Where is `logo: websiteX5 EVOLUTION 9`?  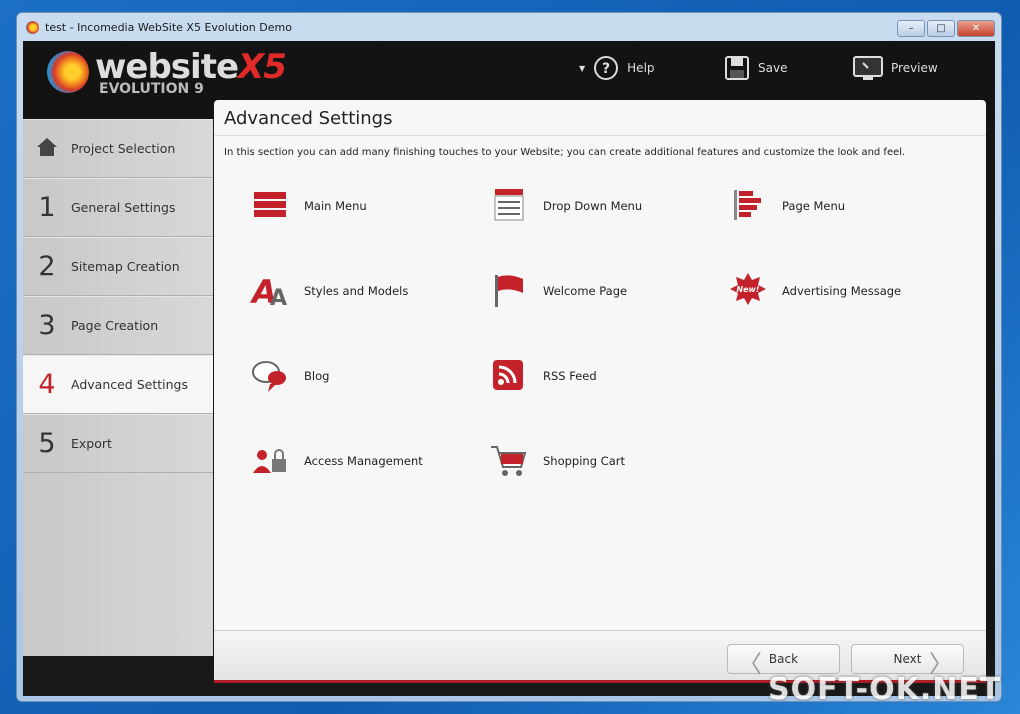 logo: websiteX5 EVOLUTION 9 is located at coordinates (167, 74).